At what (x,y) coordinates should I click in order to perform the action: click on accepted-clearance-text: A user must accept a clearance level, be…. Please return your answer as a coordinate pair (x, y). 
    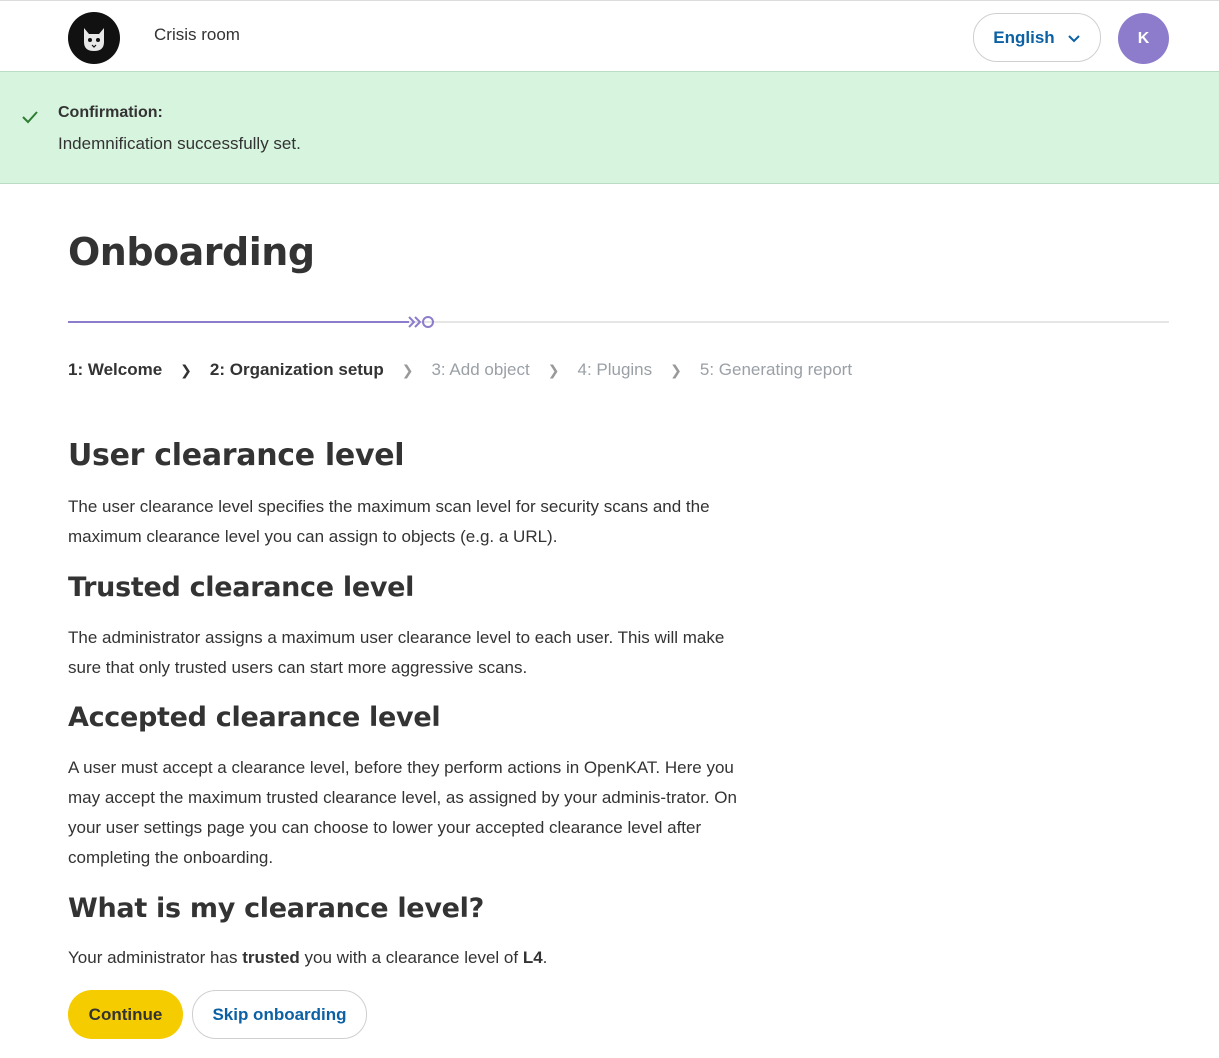
    Looking at the image, I should click on (402, 812).